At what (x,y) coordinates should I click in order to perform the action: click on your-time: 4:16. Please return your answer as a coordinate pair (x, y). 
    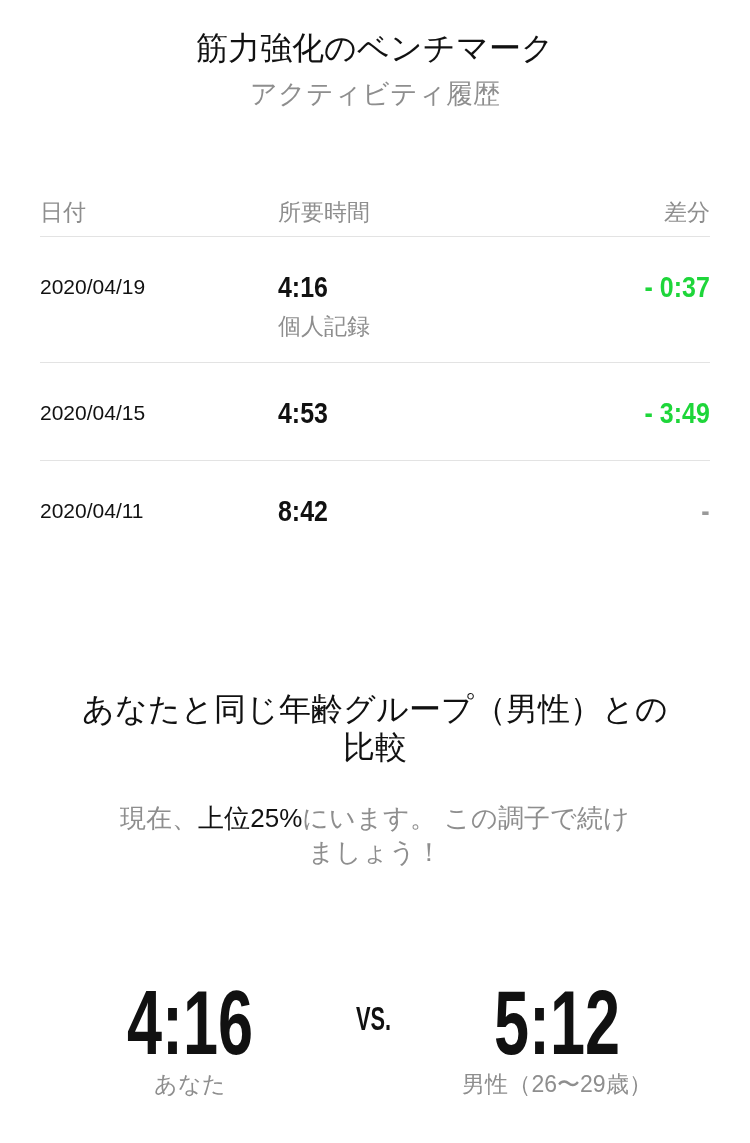
    Looking at the image, I should click on (190, 1023).